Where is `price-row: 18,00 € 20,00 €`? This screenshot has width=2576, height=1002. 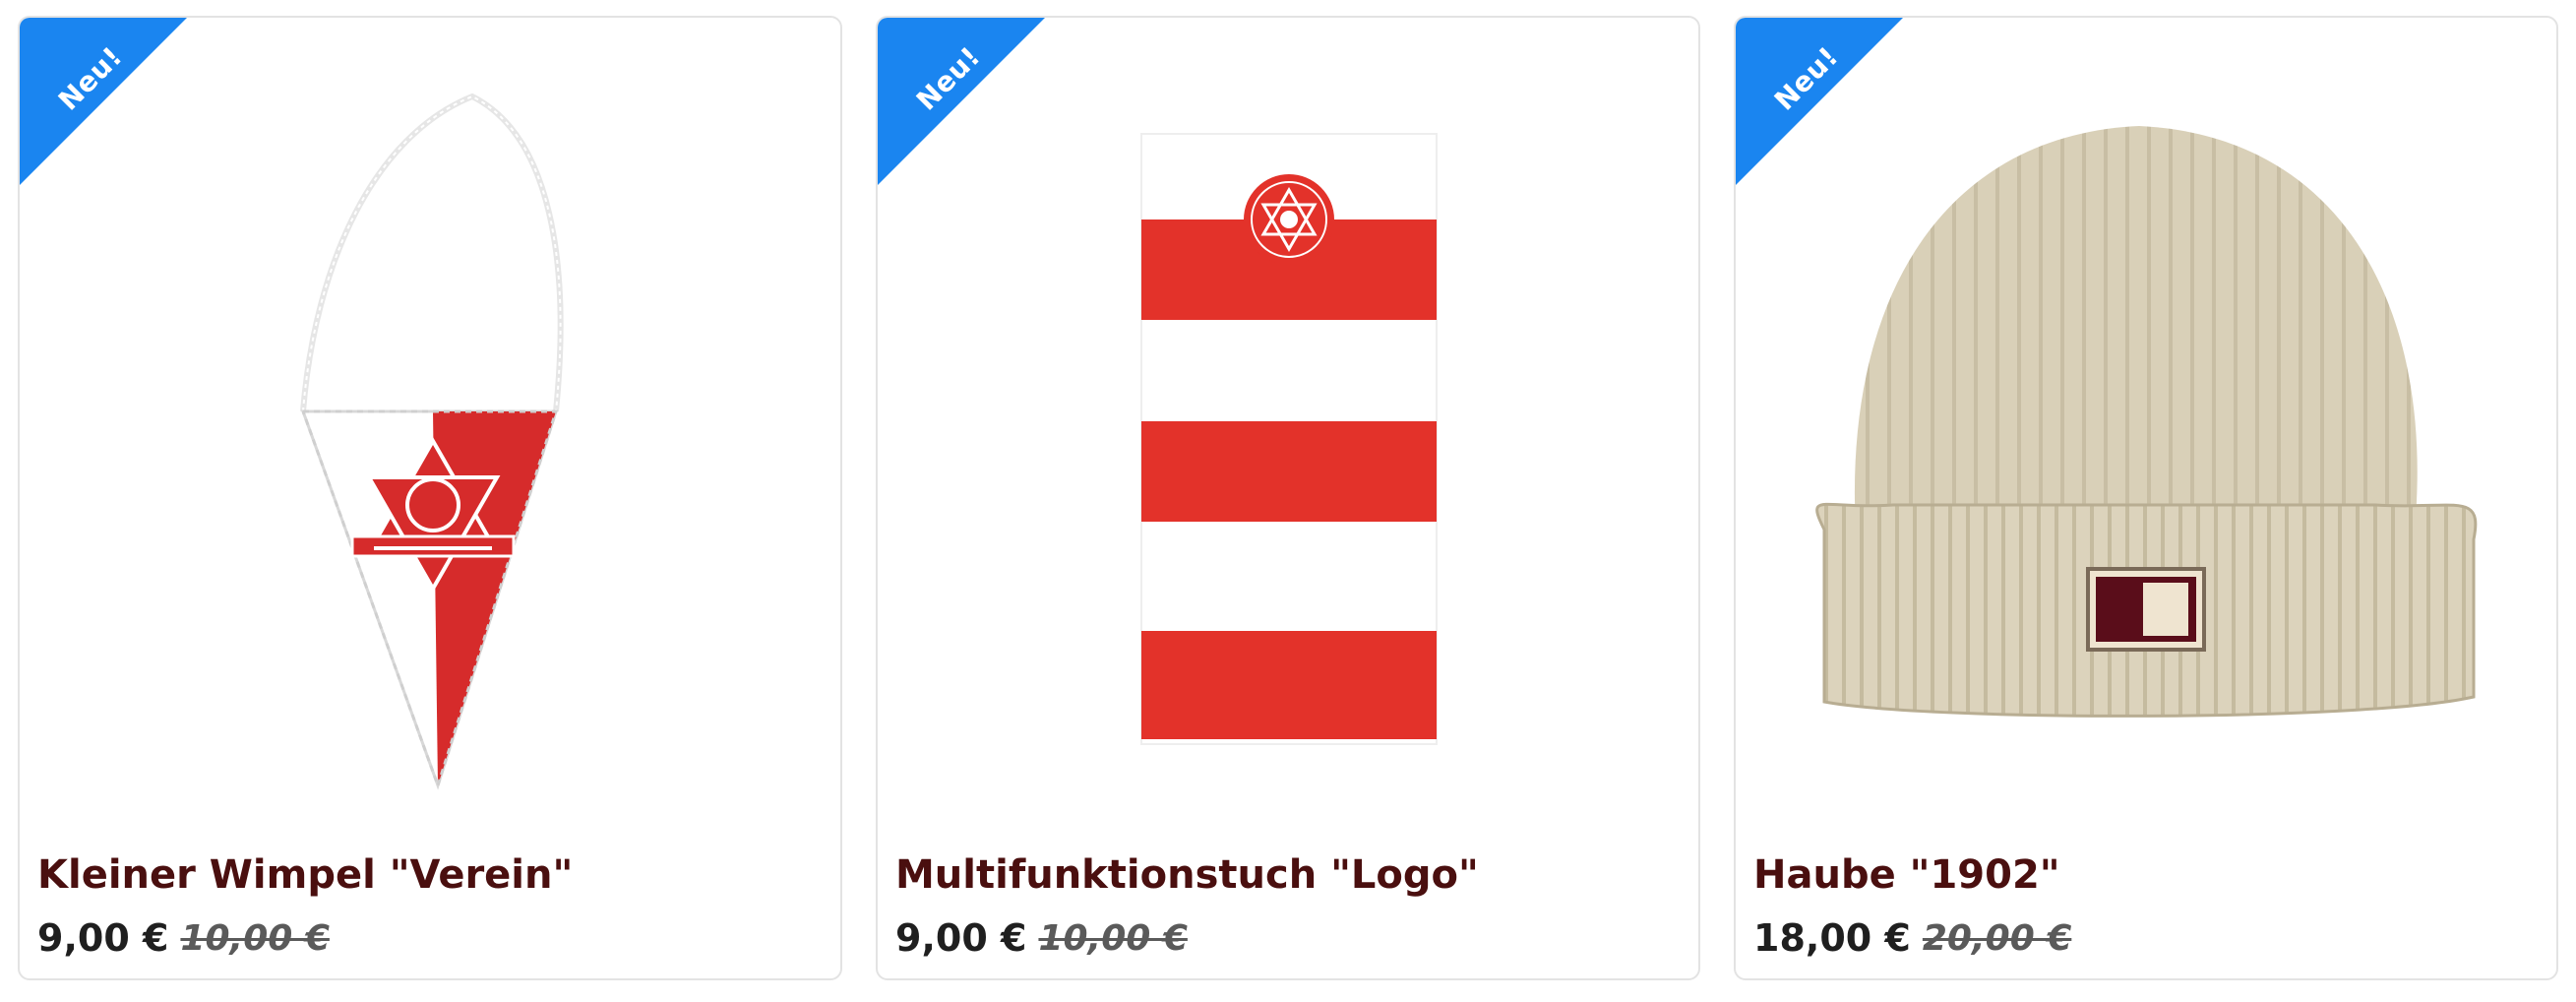
price-row: 18,00 € 20,00 € is located at coordinates (1912, 938).